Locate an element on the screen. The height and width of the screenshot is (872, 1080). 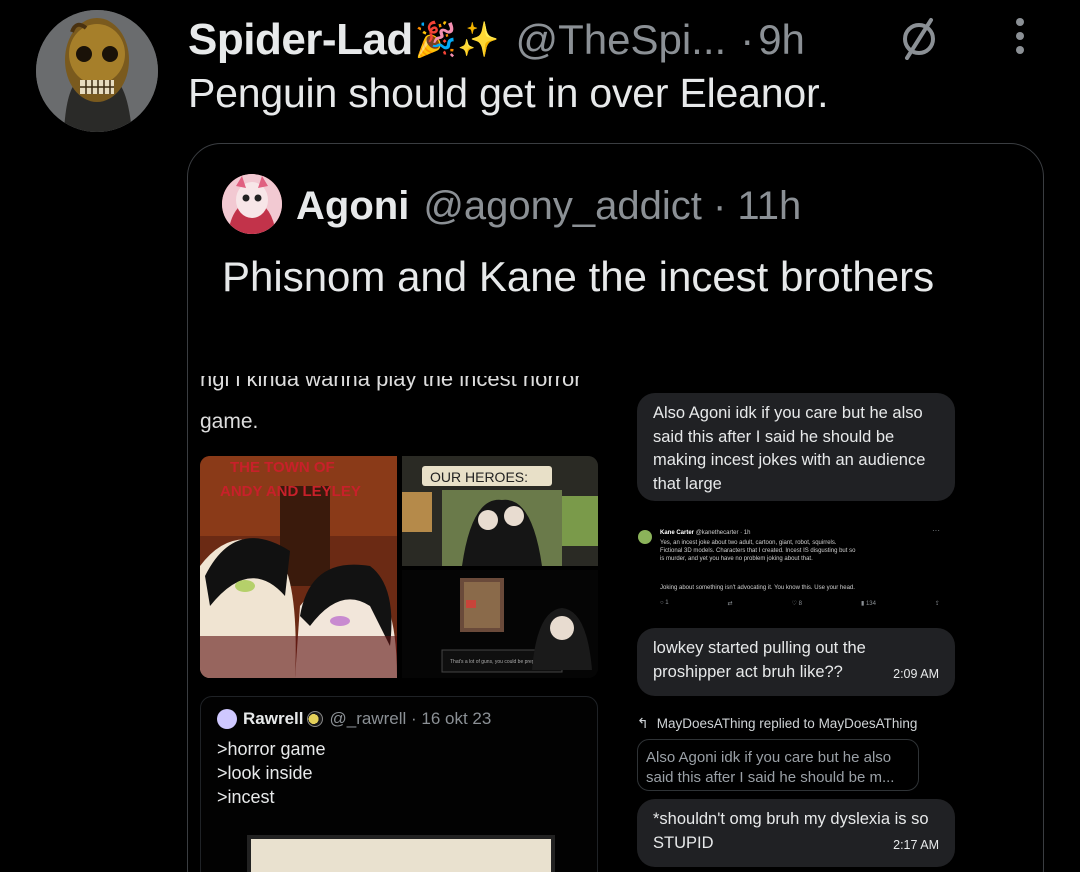
nested-quote-line: >incest is located at coordinates (246, 797).